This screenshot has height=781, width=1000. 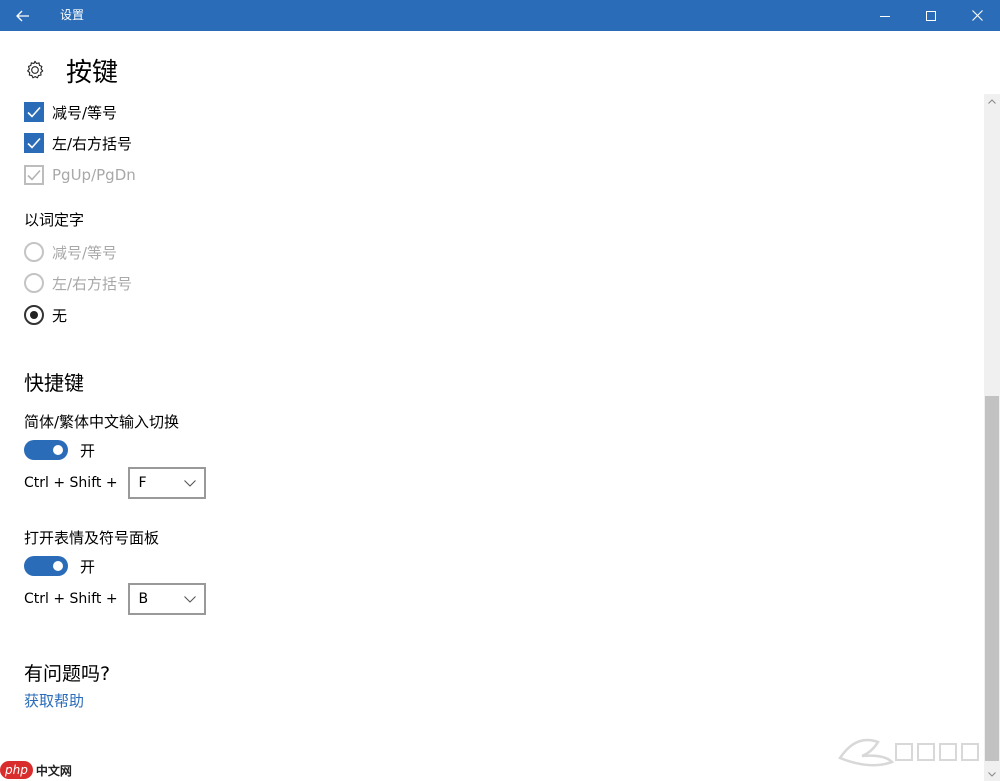 I want to click on vertical-scrollbar, so click(x=992, y=437).